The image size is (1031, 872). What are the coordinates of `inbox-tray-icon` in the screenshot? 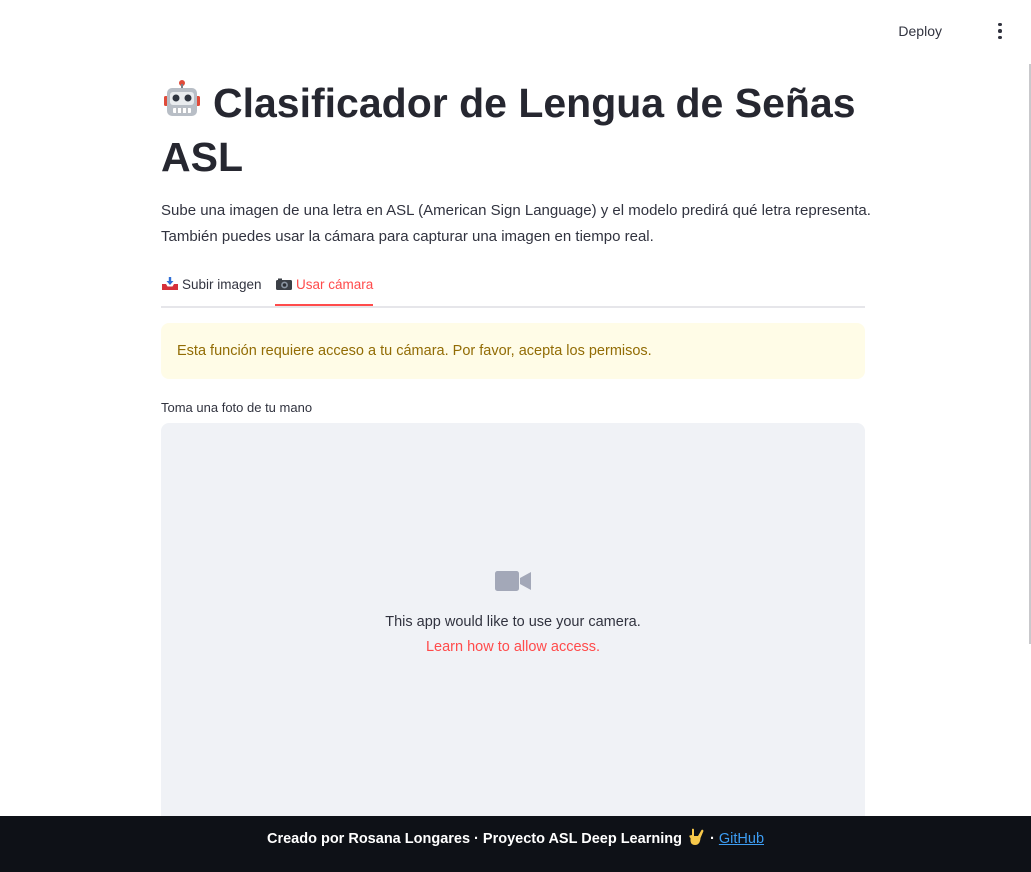 It's located at (170, 283).